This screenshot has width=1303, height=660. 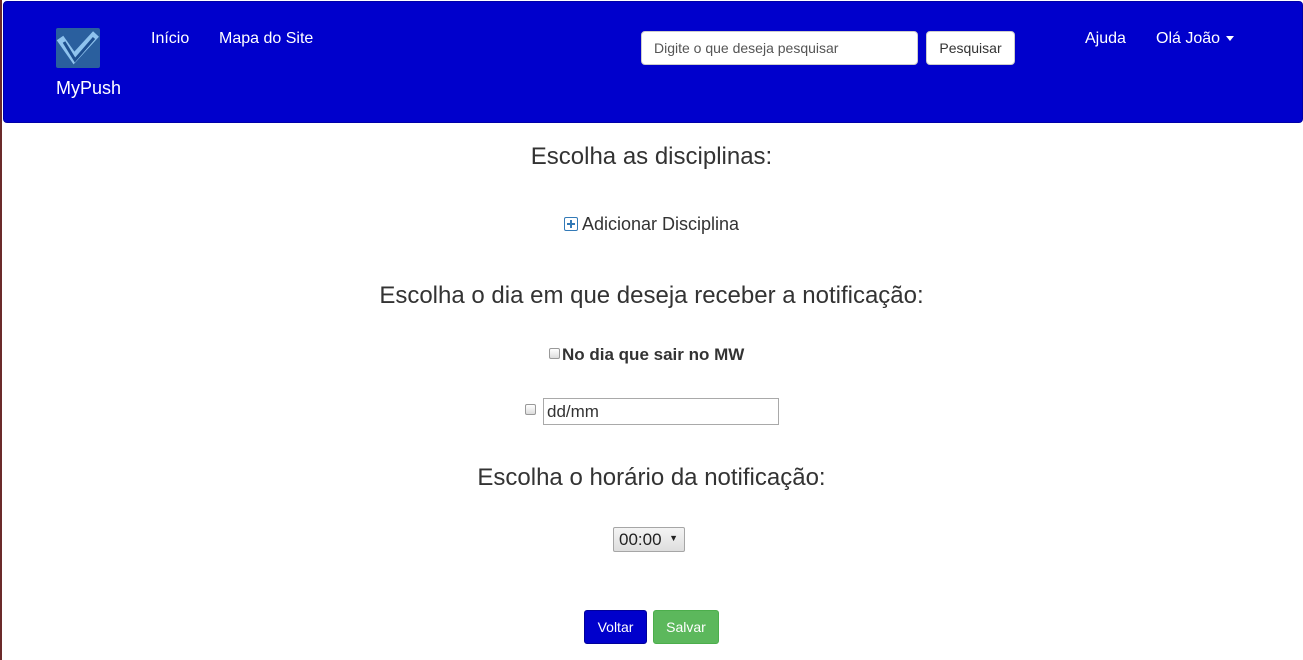 I want to click on user-menu-label: Olá João, so click(x=1188, y=38).